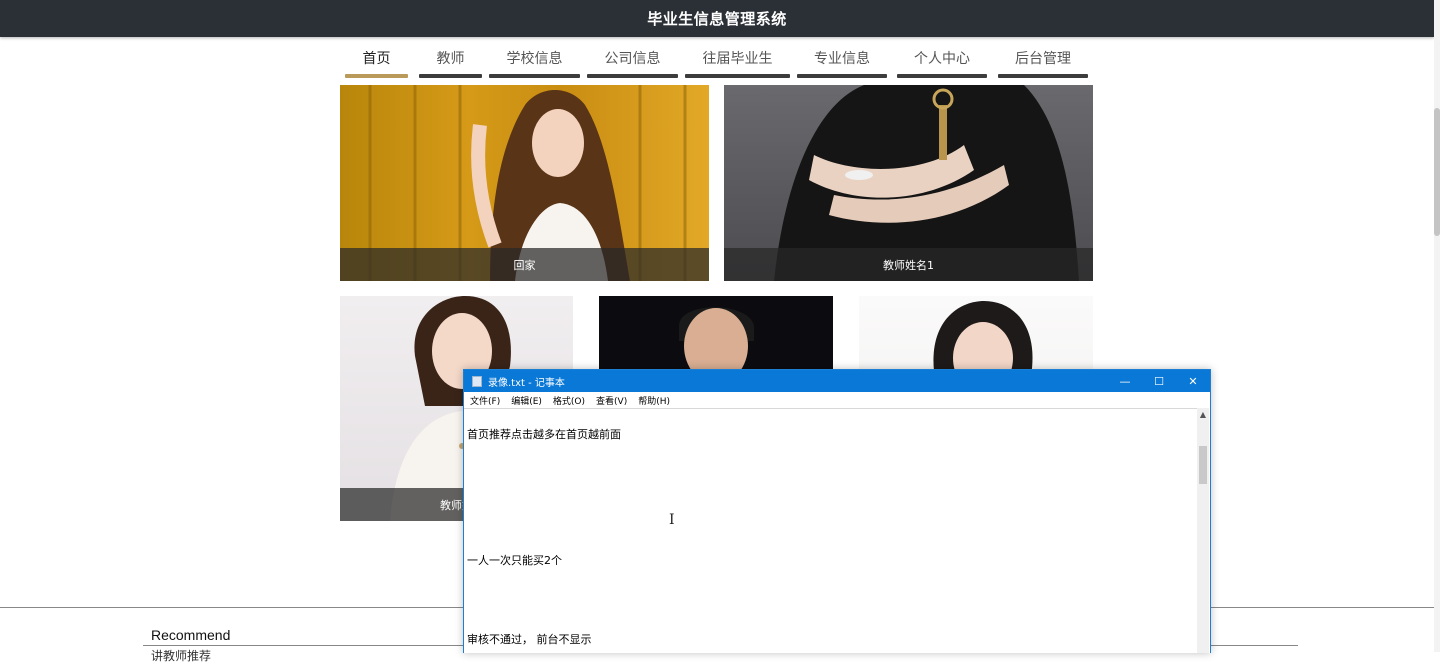 The height and width of the screenshot is (664, 1440). What do you see at coordinates (1193, 381) in the screenshot?
I see `close-button: ✕` at bounding box center [1193, 381].